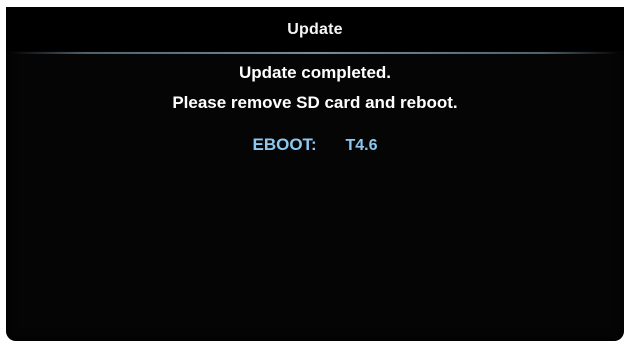 Image resolution: width=630 pixels, height=342 pixels. What do you see at coordinates (315, 53) in the screenshot?
I see `title-divider` at bounding box center [315, 53].